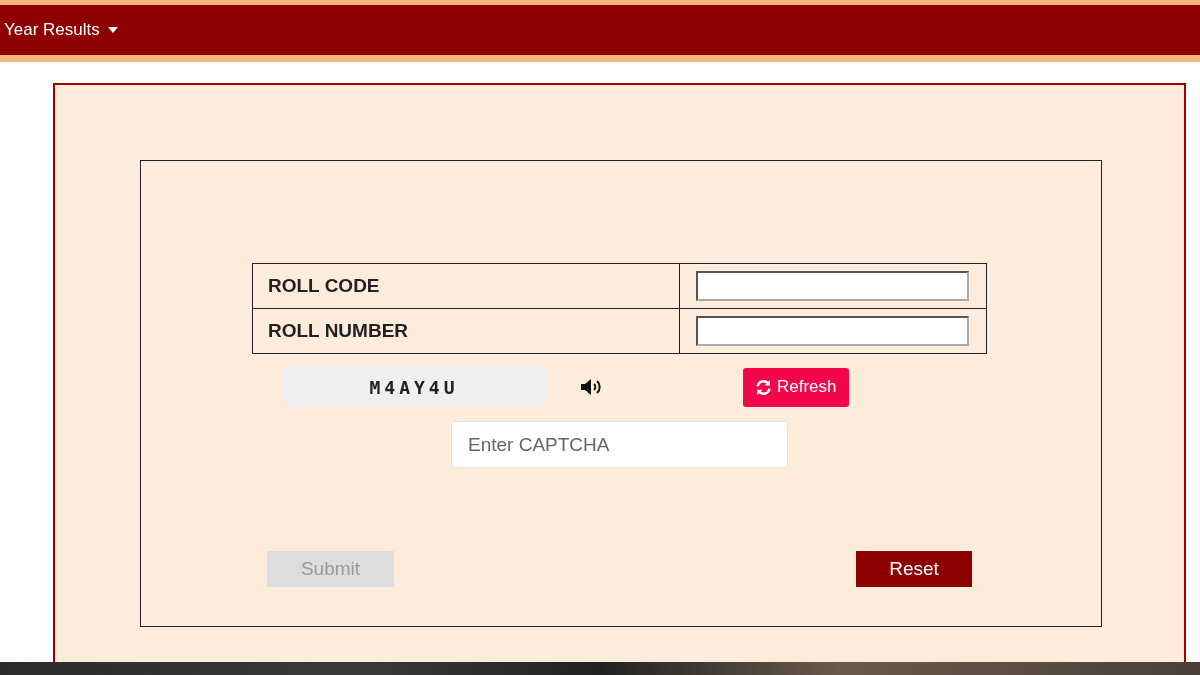 This screenshot has width=1200, height=675. I want to click on captcha-input-field: Enter CAPTCHA, so click(619, 444).